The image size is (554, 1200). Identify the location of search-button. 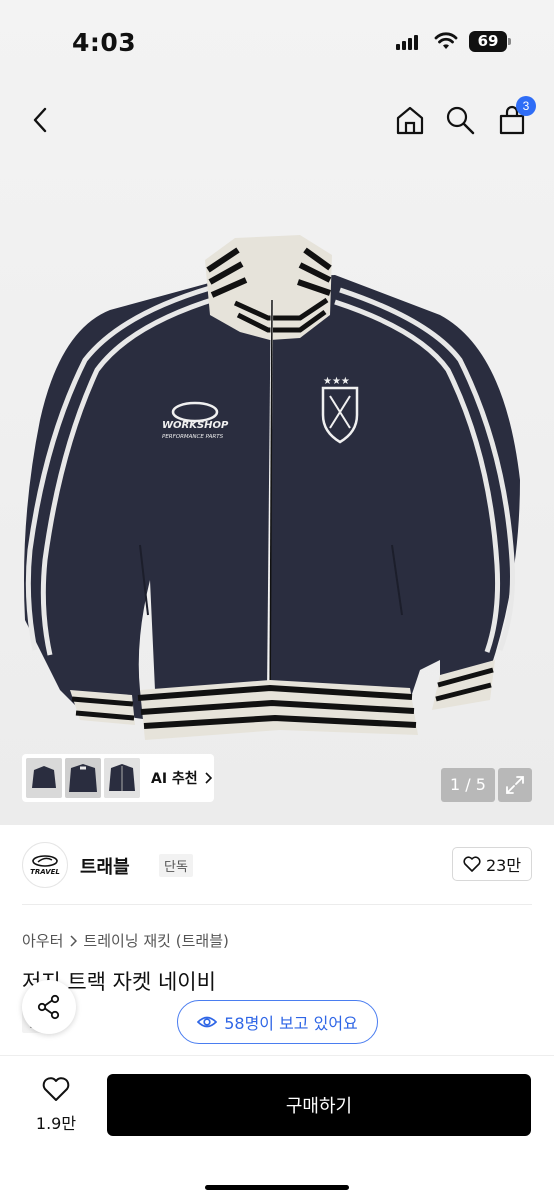
(460, 120).